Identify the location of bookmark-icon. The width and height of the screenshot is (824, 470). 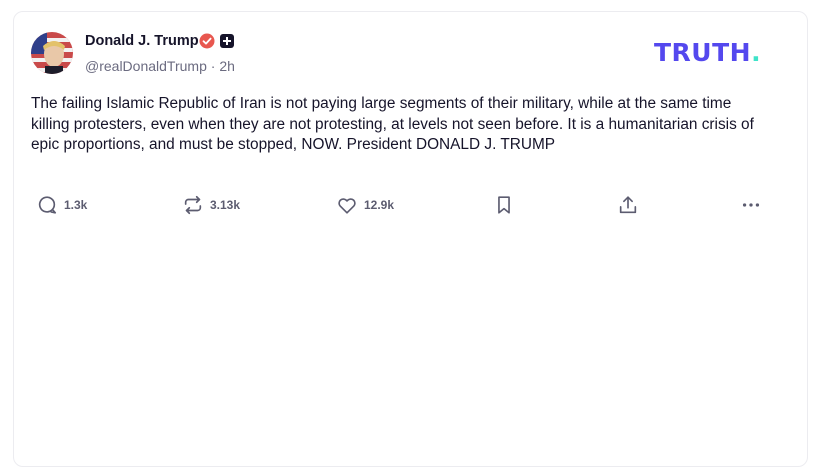
(504, 205).